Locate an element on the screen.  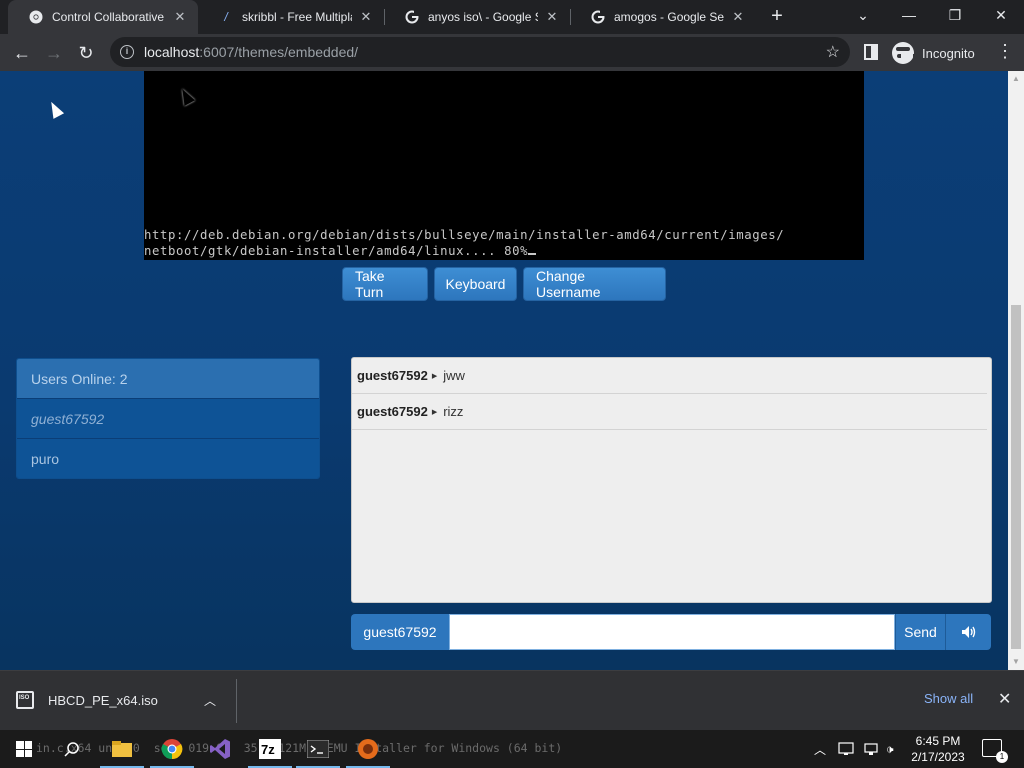
7zip-icon: 7z is located at coordinates (270, 749).